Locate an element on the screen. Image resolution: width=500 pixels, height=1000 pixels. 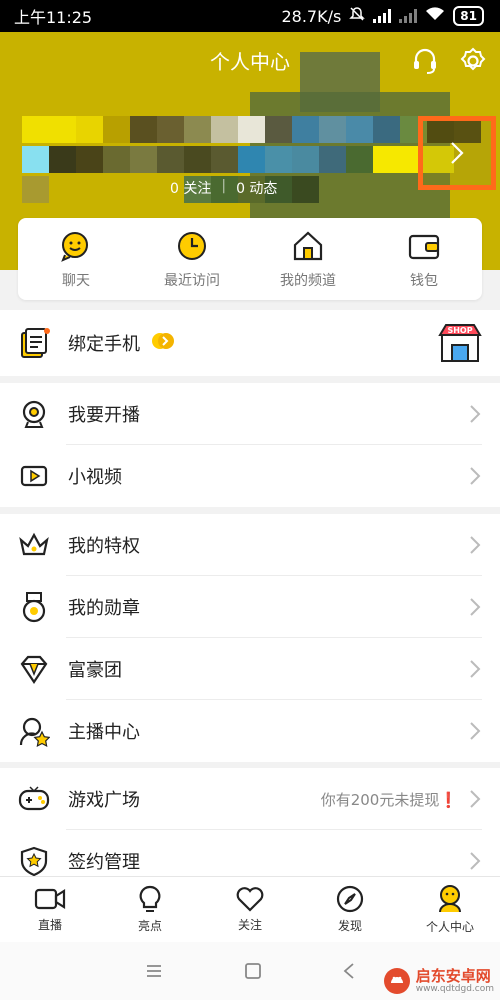
unwithdrawn-hint: 你有200元未提现❗ is located at coordinates (389, 799).